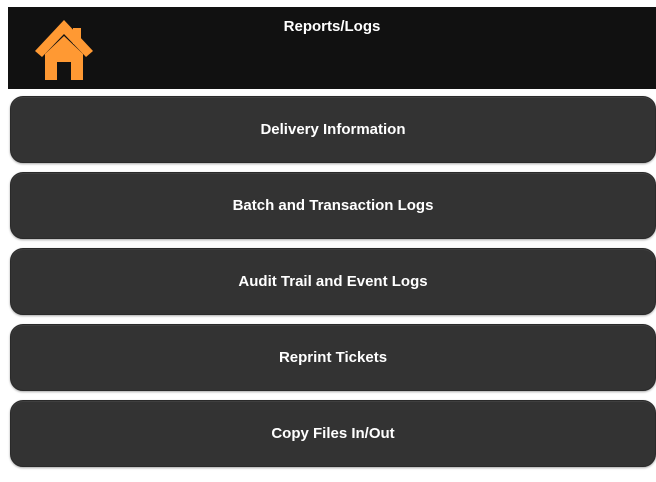  I want to click on reprint-tickets-button: Reprint Tickets, so click(333, 357).